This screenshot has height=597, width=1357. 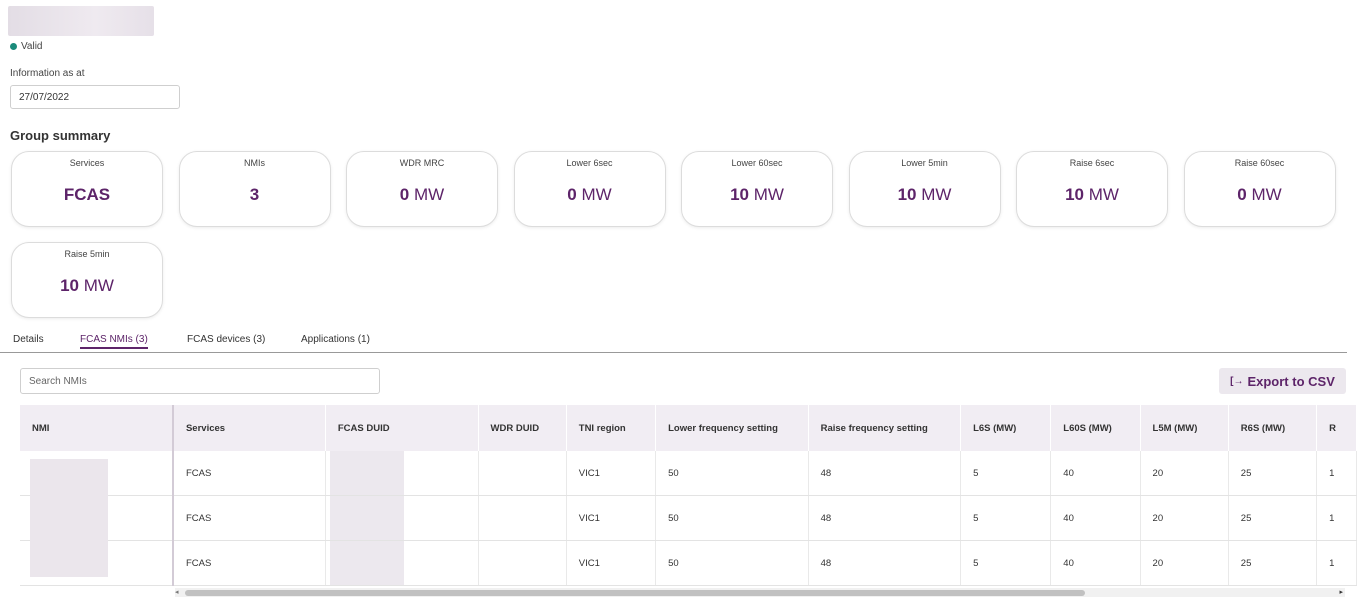 I want to click on summary-card-raise-6sec: Raise 6sec 10 MW, so click(x=1092, y=189).